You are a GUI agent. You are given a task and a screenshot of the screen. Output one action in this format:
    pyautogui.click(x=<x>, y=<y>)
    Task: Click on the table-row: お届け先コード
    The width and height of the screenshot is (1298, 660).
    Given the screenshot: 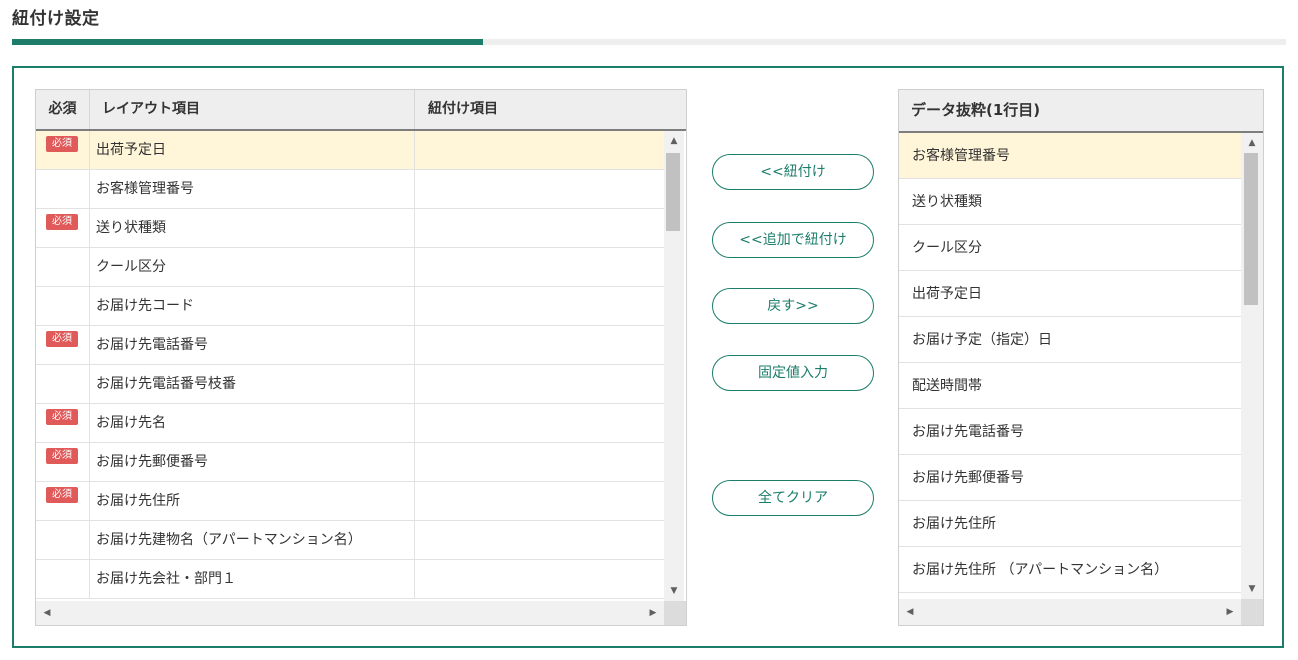 What is the action you would take?
    pyautogui.click(x=350, y=306)
    